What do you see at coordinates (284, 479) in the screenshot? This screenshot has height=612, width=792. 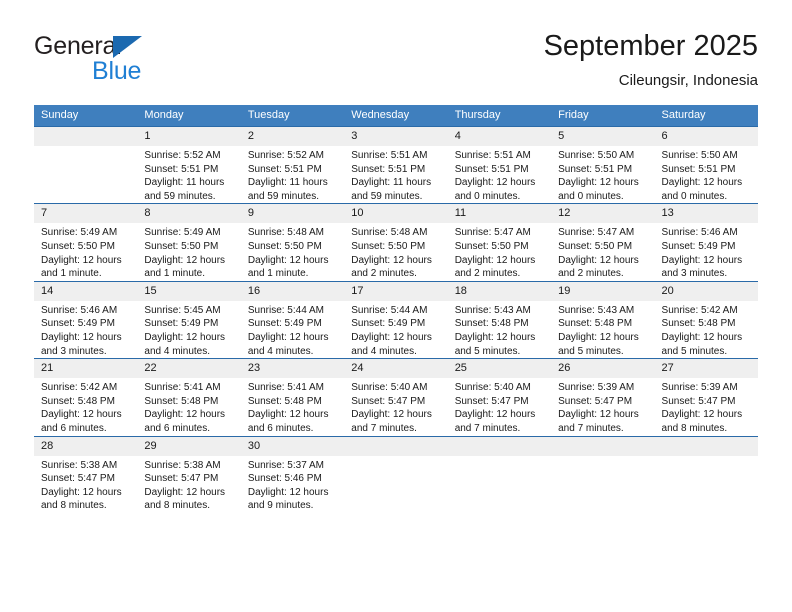 I see `sunset-time: Sunset: 5:46 PM` at bounding box center [284, 479].